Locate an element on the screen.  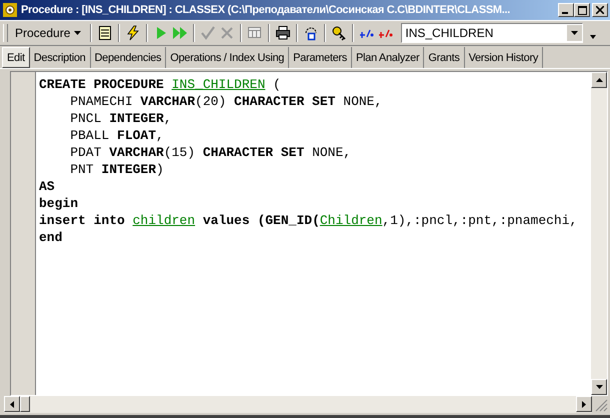
maximize-icon is located at coordinates (582, 10).